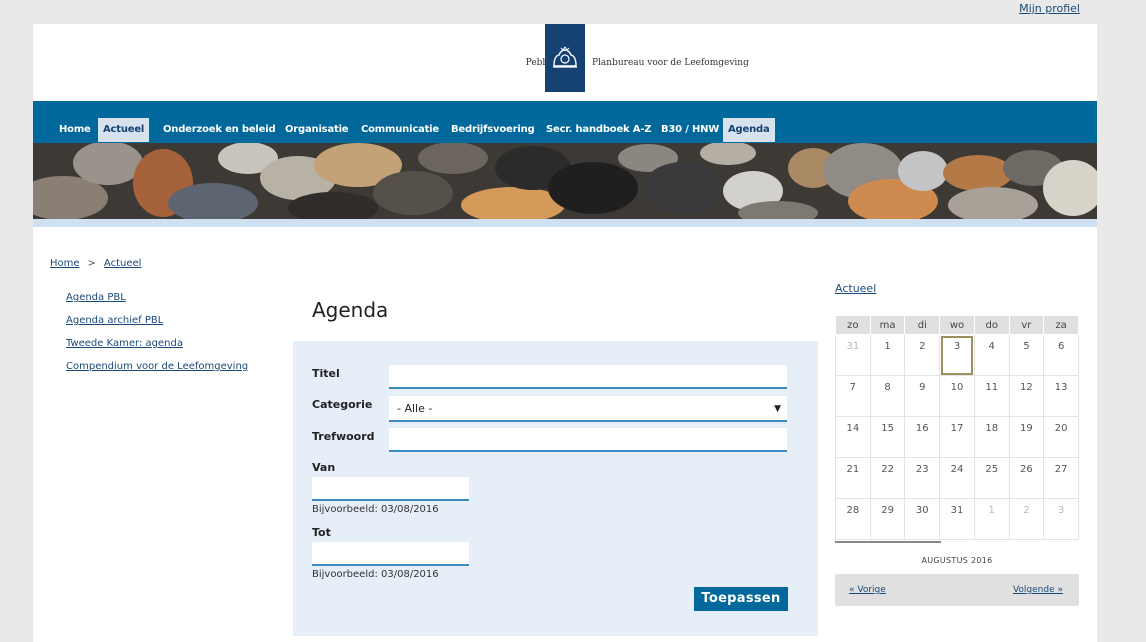 Image resolution: width=1146 pixels, height=642 pixels. Describe the element at coordinates (749, 130) in the screenshot. I see `nav-item-agenda: Agenda` at that location.